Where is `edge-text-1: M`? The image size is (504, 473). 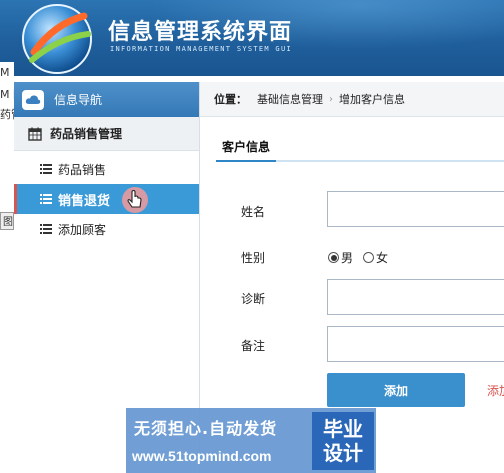 edge-text-1: M is located at coordinates (5, 72).